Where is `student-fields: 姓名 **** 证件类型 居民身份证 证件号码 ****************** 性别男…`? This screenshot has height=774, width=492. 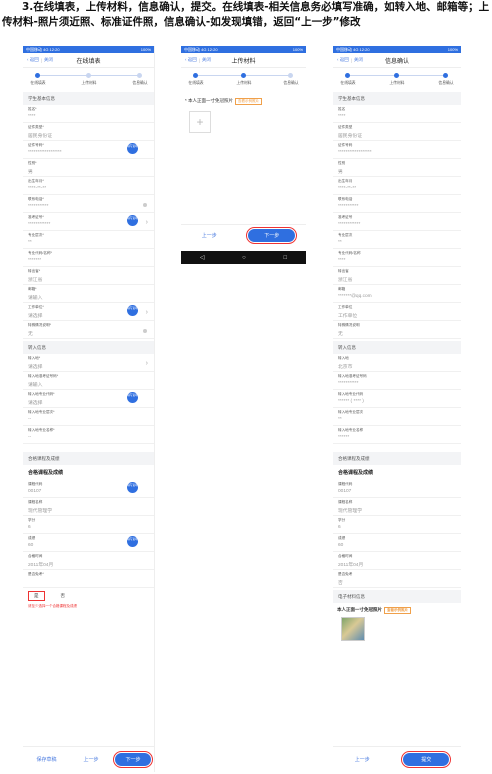
student-fields: 姓名 **** 证件类型 居民身份证 证件号码 ****************** 性别男… is located at coordinates (397, 222).